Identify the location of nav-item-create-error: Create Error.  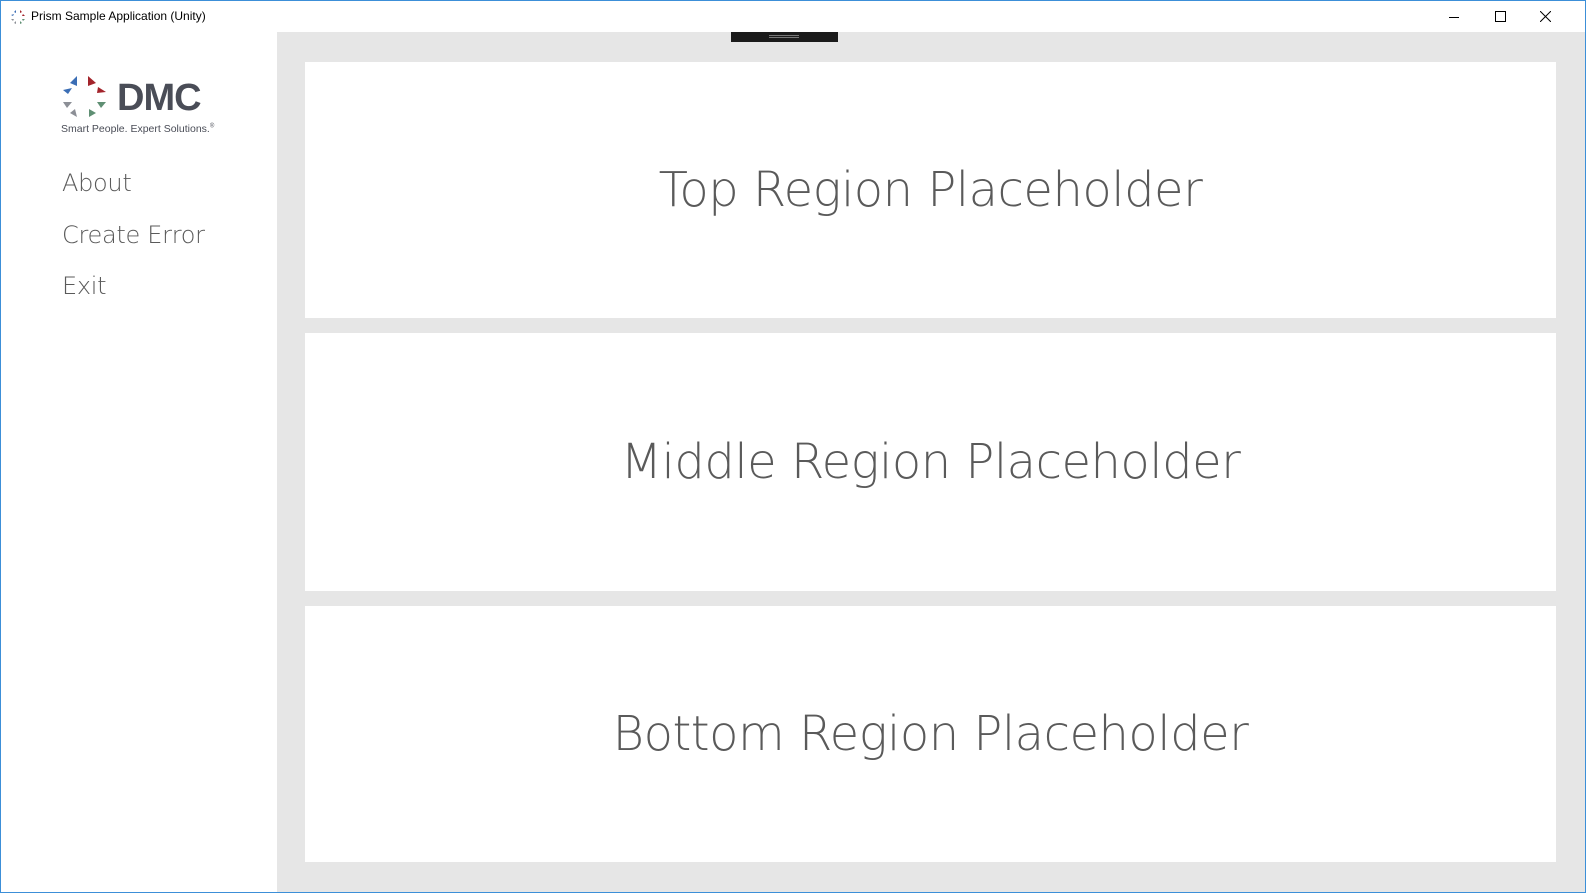
(133, 243).